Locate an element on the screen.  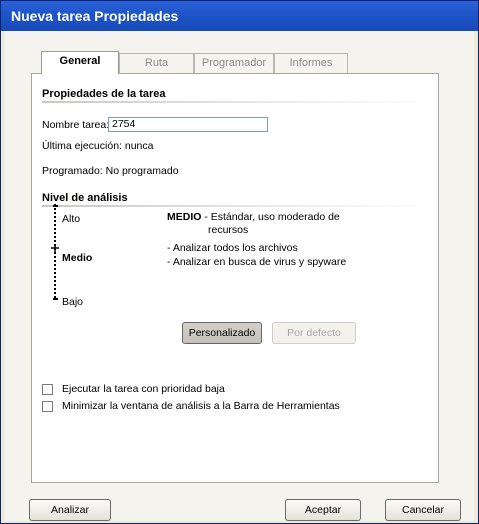
tab-ruta: Ruta is located at coordinates (156, 63).